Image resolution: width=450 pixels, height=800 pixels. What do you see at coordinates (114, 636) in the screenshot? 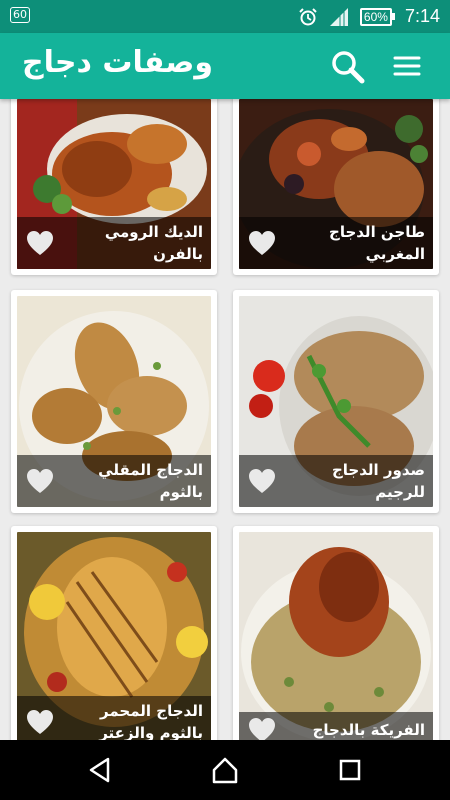
I see `recipe-image: الدجاج المحمر بالثوم والزعتر` at bounding box center [114, 636].